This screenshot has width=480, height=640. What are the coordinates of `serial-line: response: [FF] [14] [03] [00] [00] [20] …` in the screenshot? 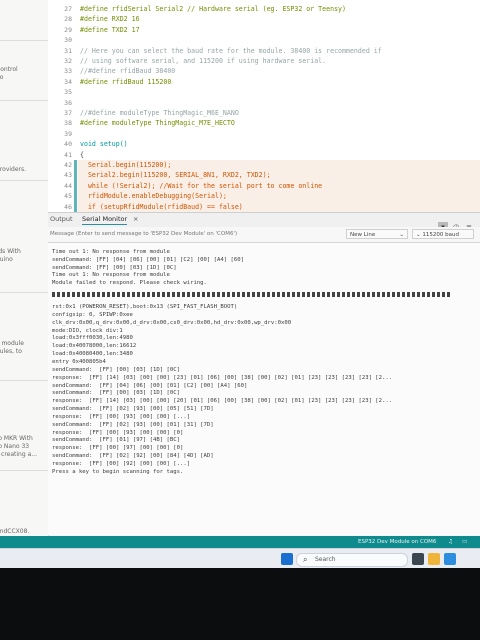 It's located at (222, 401).